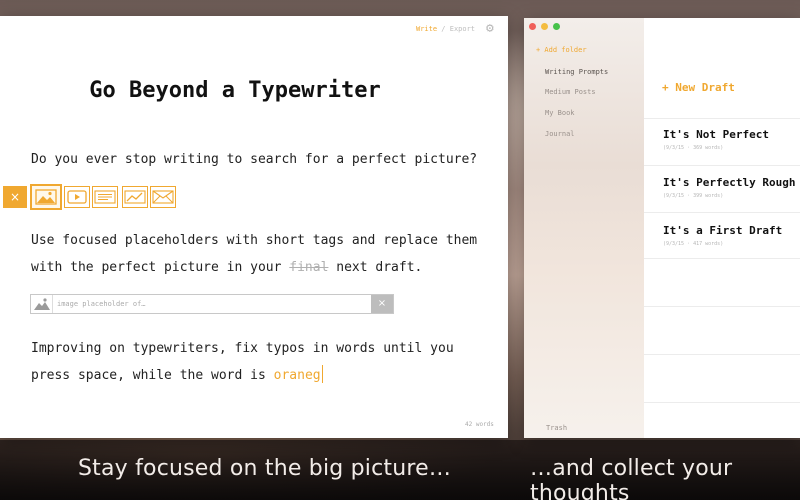 The width and height of the screenshot is (800, 500). Describe the element at coordinates (77, 197) in the screenshot. I see `video-icon` at that location.